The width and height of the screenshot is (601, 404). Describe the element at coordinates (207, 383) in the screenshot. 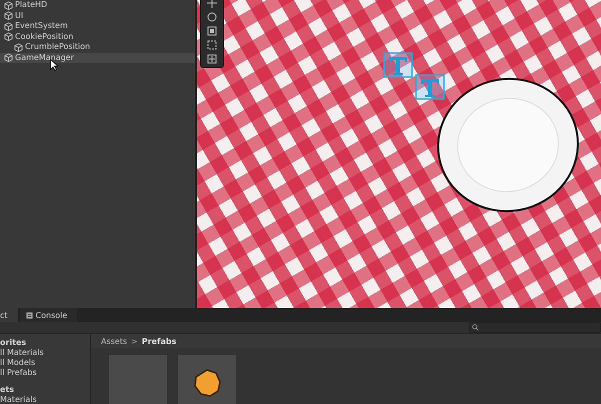

I see `cookie-icon` at that location.